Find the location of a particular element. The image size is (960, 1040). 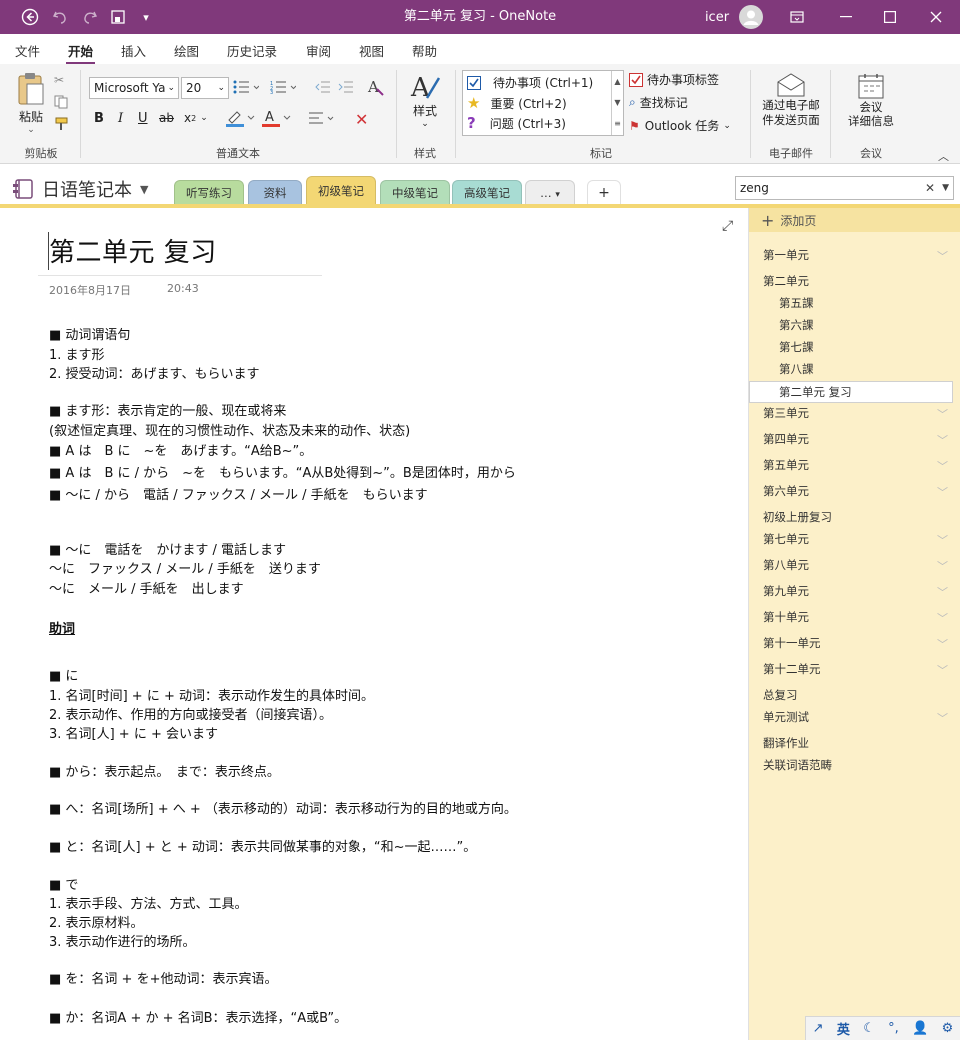

note-line: ■ を：名词 + を+他动词：表示宾语。 is located at coordinates (163, 977).